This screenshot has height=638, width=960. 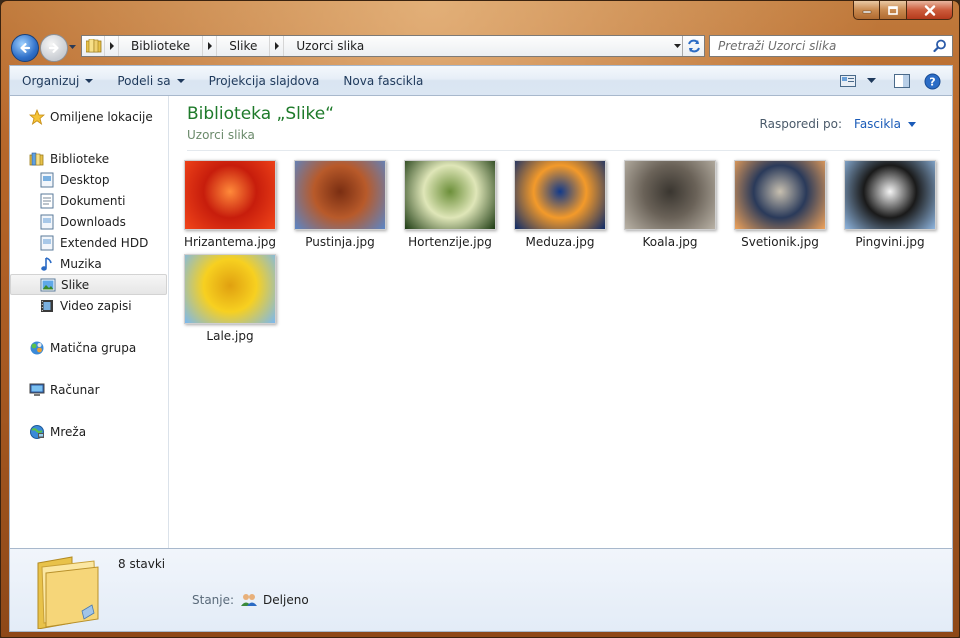 I want to click on file-name: Koala.jpg, so click(x=670, y=242).